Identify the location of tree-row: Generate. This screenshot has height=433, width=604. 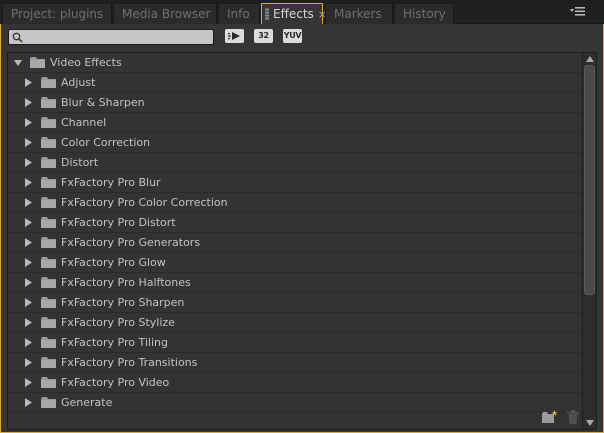
(295, 403).